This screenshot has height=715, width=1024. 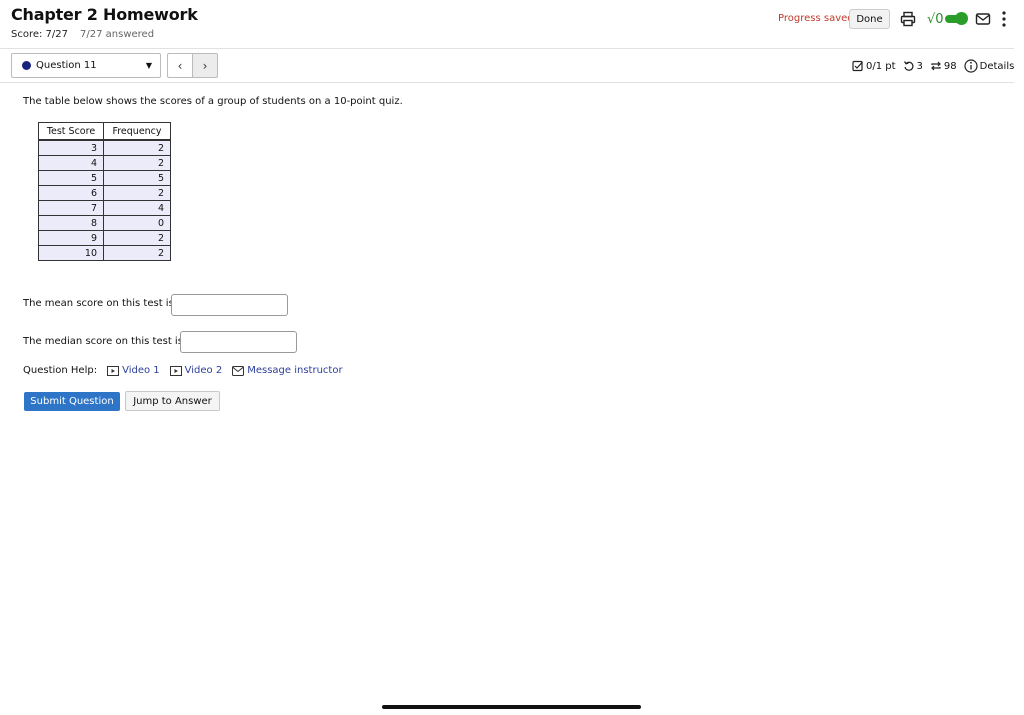 I want to click on retry-icon, so click(x=908, y=66).